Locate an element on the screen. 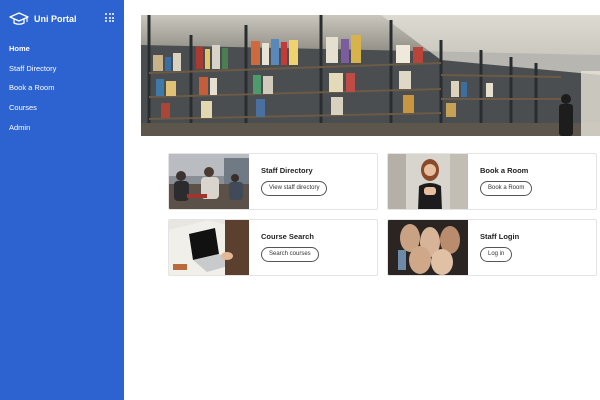 Image resolution: width=600 pixels, height=400 pixels. hands-stacked-photo is located at coordinates (428, 247).